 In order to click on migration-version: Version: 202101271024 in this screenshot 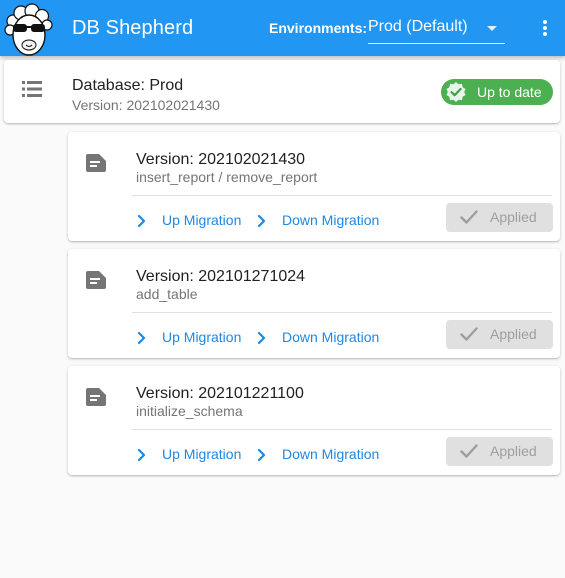, I will do `click(221, 276)`.